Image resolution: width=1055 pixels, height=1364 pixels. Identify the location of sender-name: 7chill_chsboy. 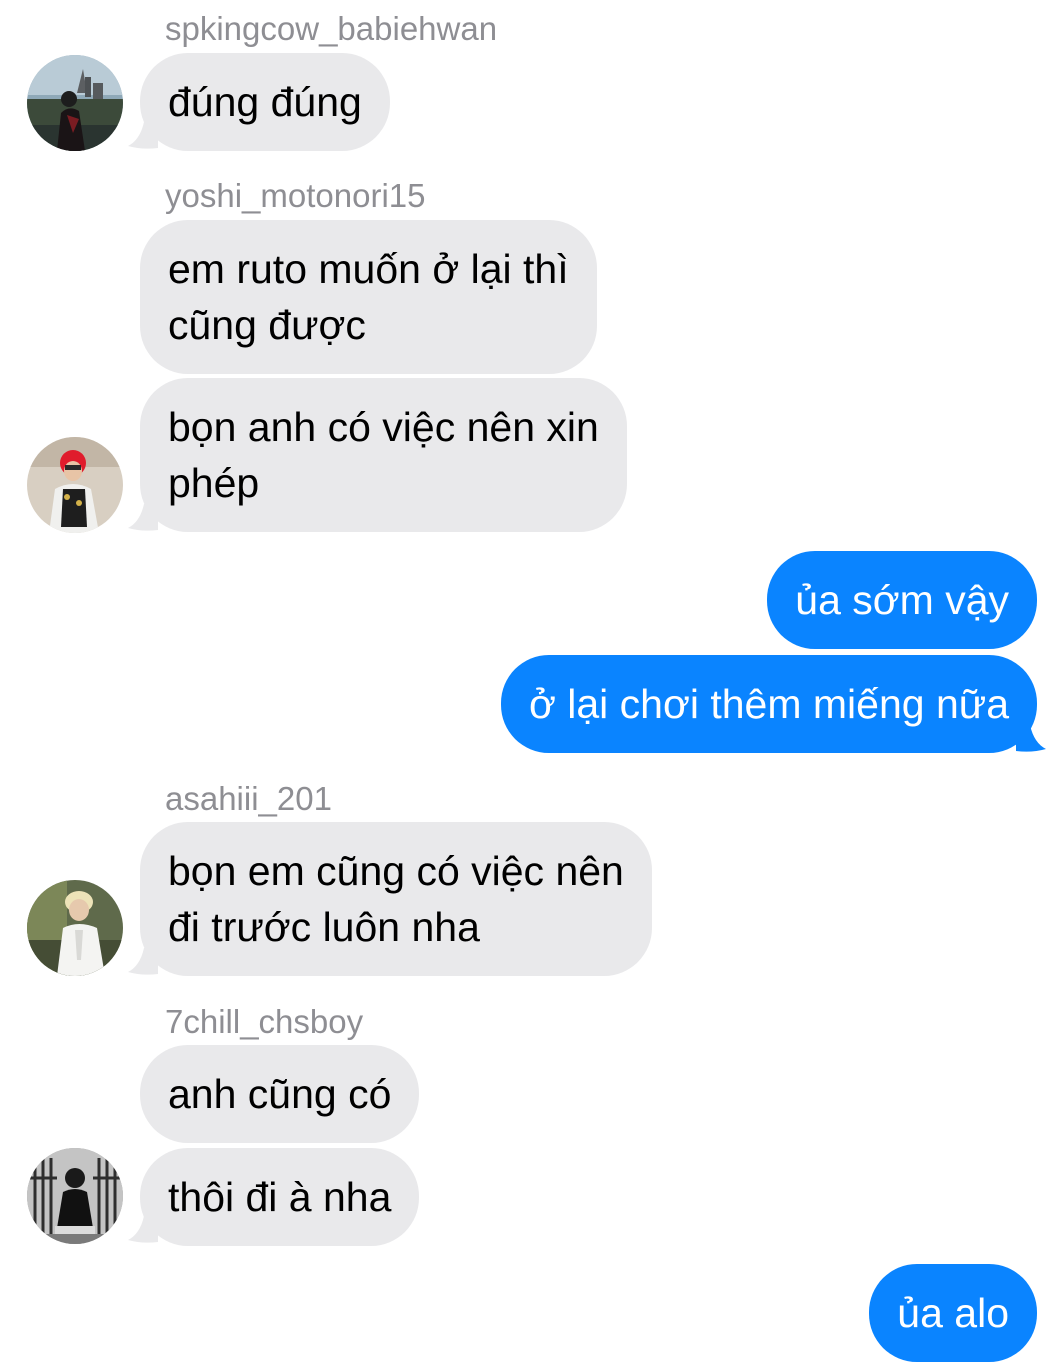
(264, 1021).